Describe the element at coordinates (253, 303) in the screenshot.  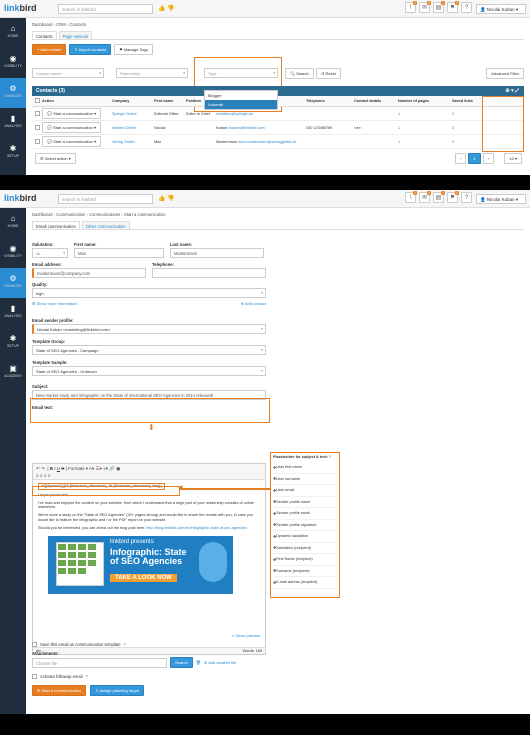
I see `add-contact-link: ⊕ Add contact` at that location.